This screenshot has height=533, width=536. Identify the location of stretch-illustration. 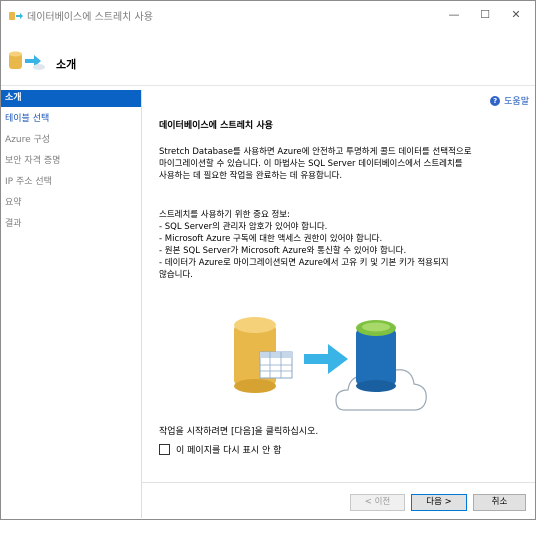
(330, 364).